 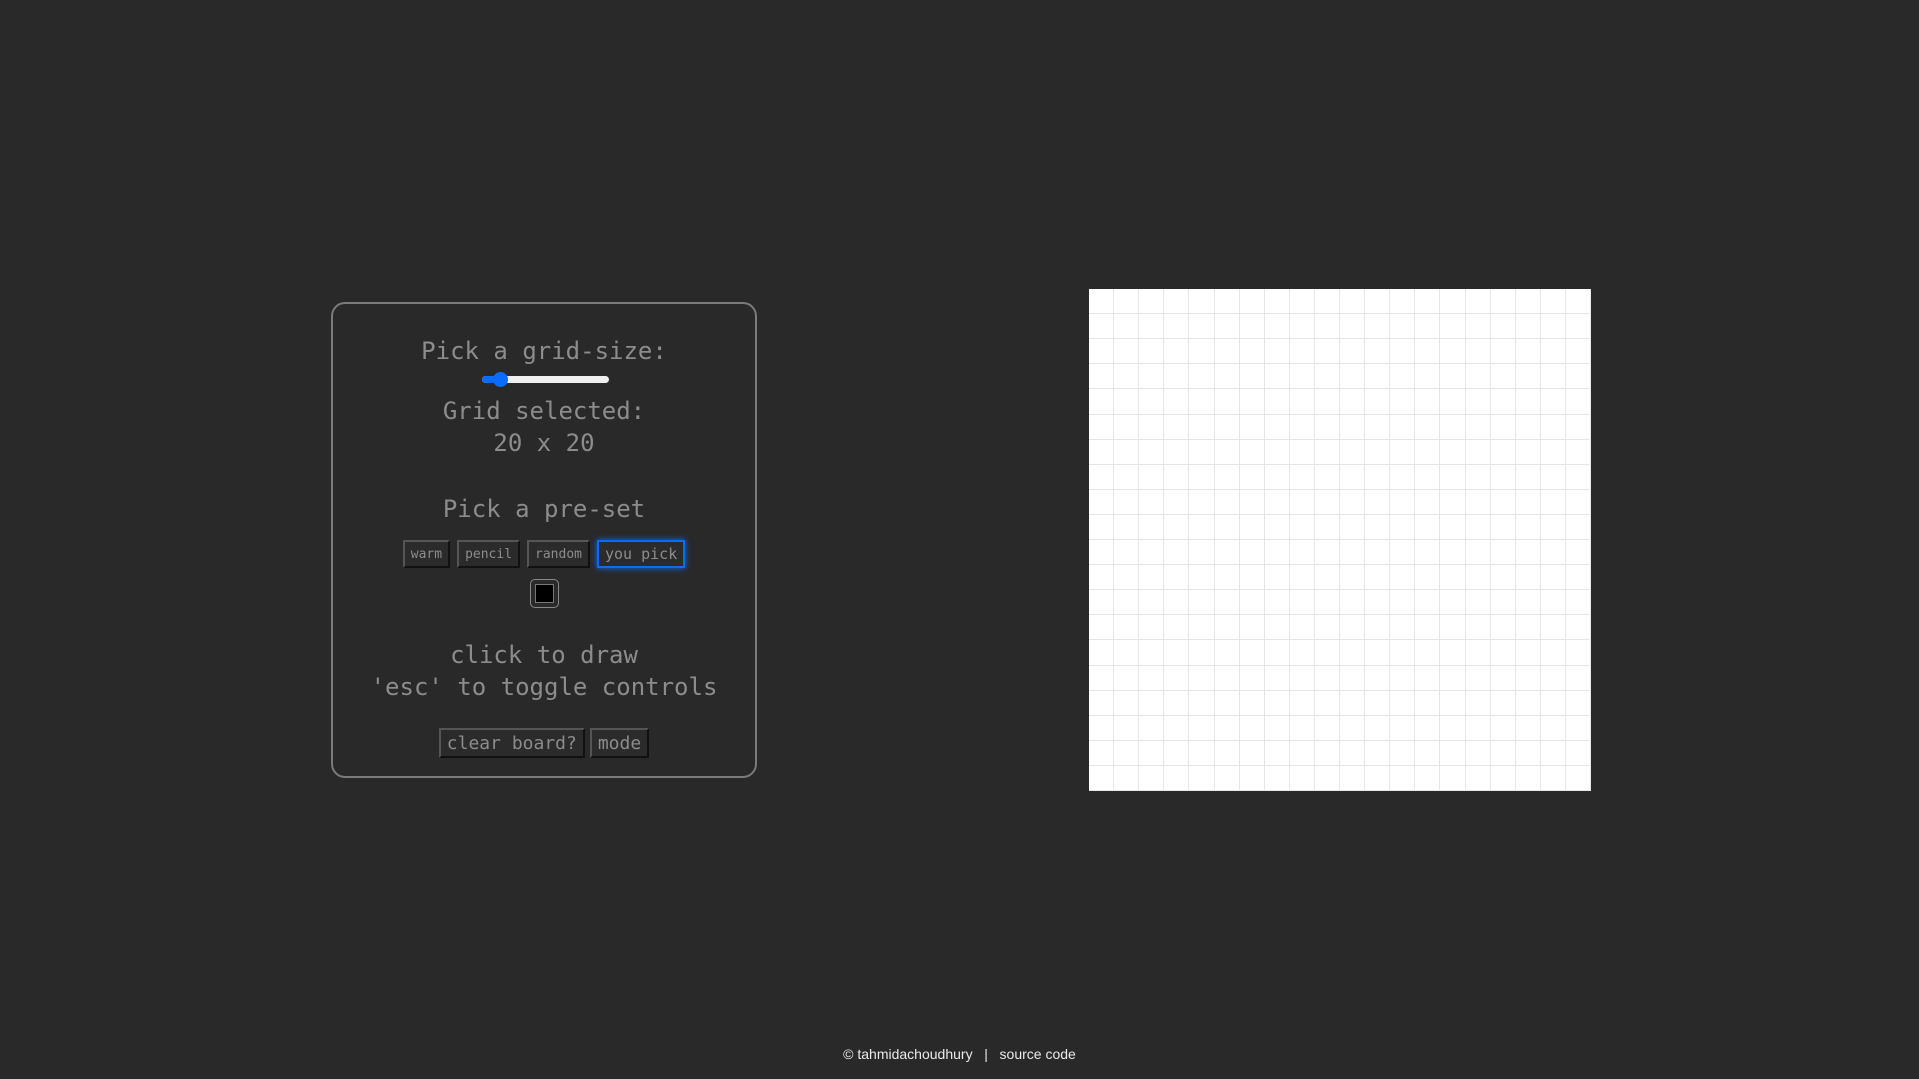 What do you see at coordinates (641, 554) in the screenshot?
I see `preset-you-pick-button: you pick` at bounding box center [641, 554].